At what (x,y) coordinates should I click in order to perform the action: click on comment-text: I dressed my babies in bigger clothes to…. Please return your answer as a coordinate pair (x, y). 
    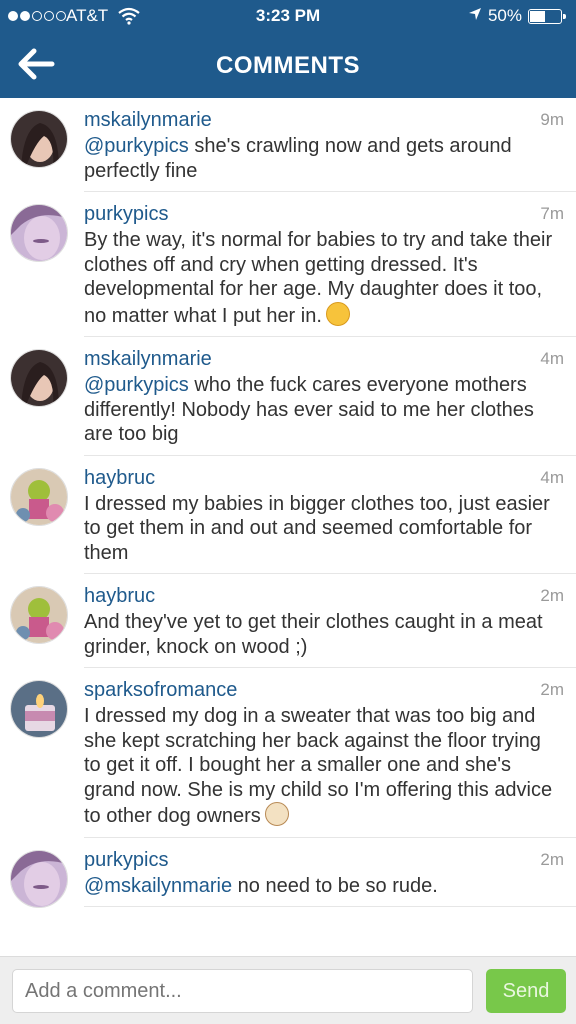
    Looking at the image, I should click on (317, 528).